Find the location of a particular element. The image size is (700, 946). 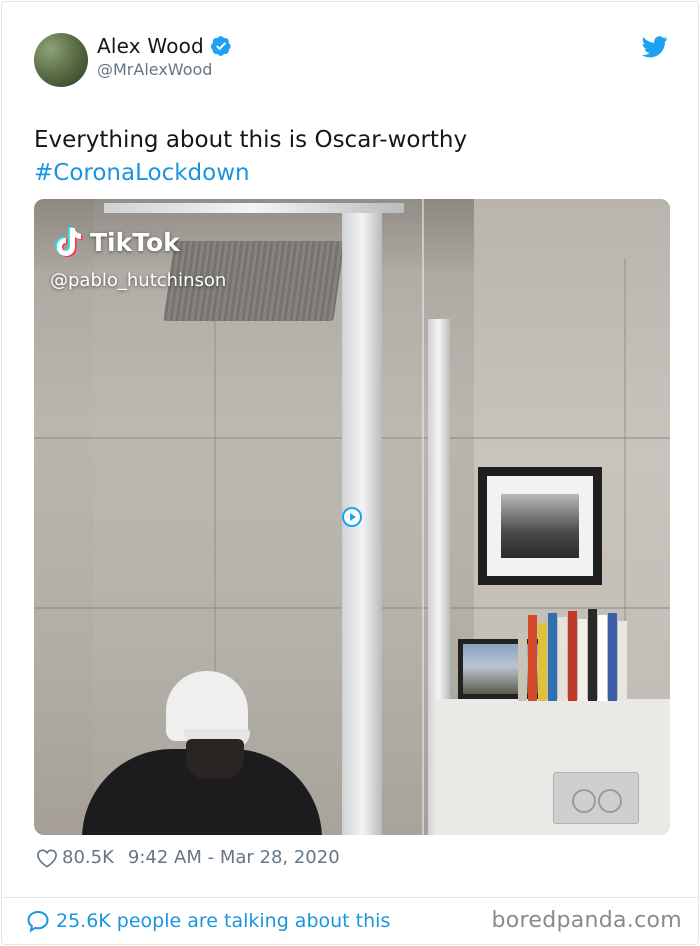

tiktok-watermark: TikTok is located at coordinates (117, 242).